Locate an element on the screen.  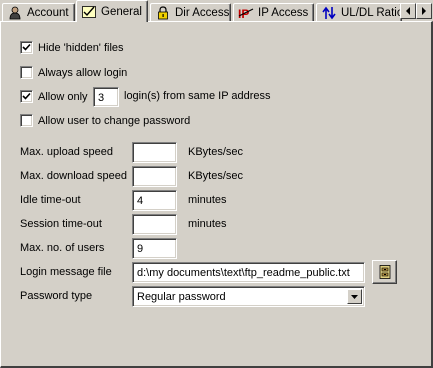
download-speed-input is located at coordinates (154, 176).